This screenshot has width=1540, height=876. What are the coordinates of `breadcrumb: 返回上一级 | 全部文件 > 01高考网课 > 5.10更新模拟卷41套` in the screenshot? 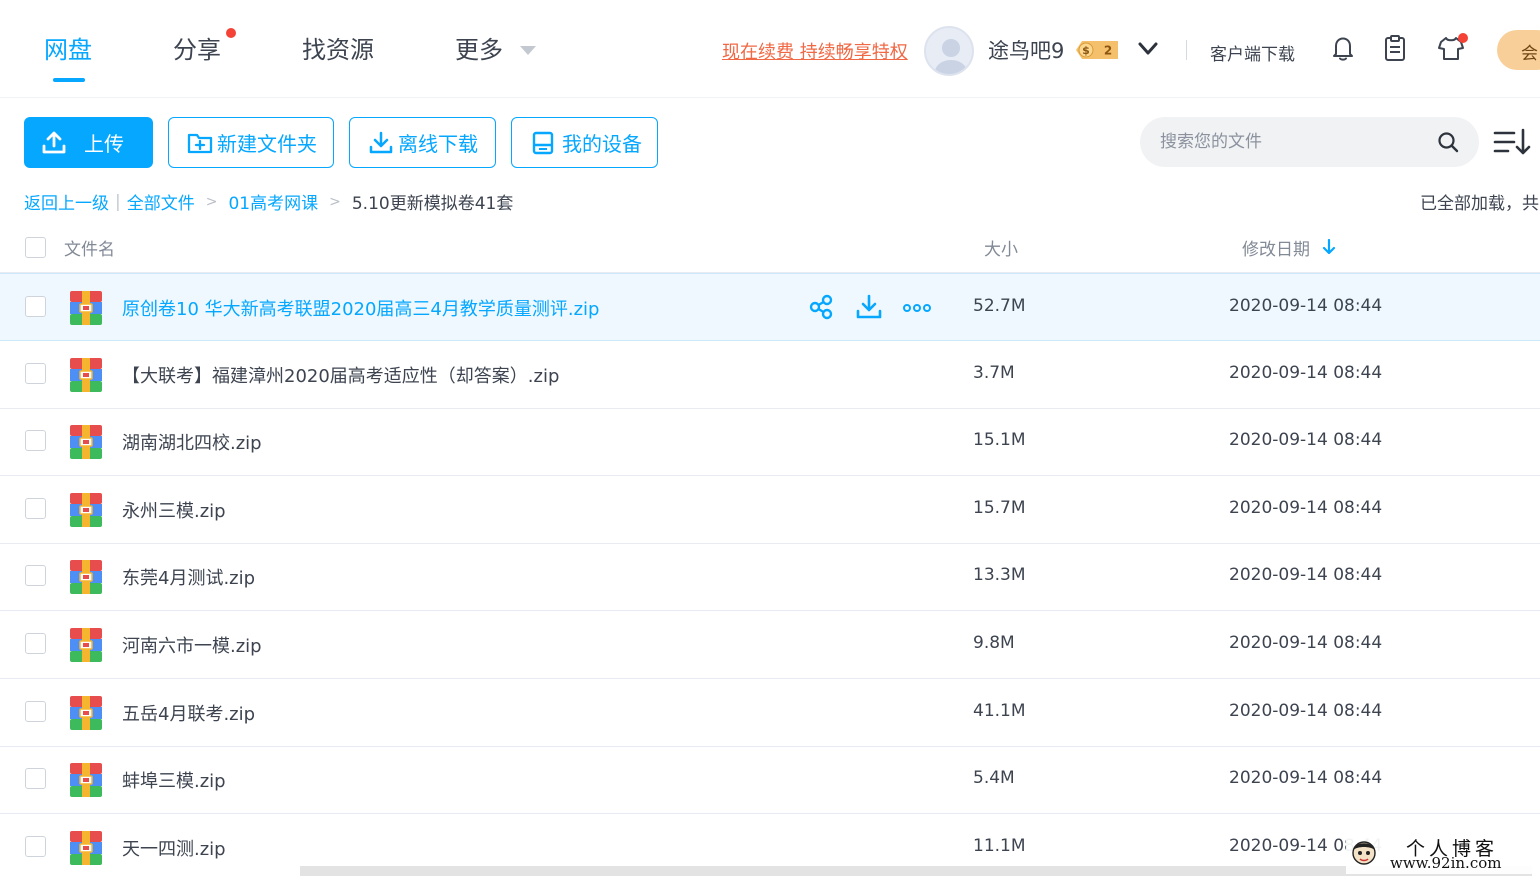 It's located at (269, 202).